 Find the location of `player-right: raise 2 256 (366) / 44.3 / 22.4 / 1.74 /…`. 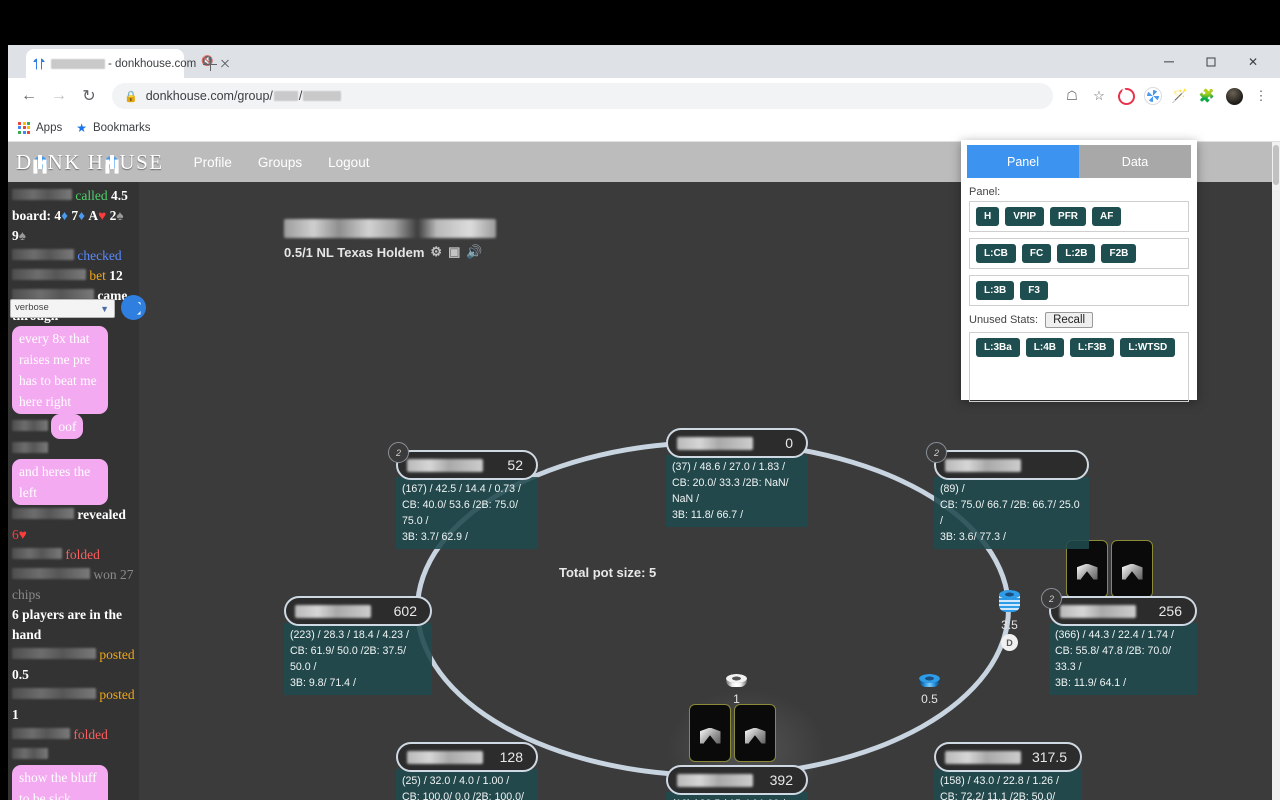

player-right: raise 2 256 (366) / 44.3 / 22.4 / 1.74 /… is located at coordinates (1119, 641).